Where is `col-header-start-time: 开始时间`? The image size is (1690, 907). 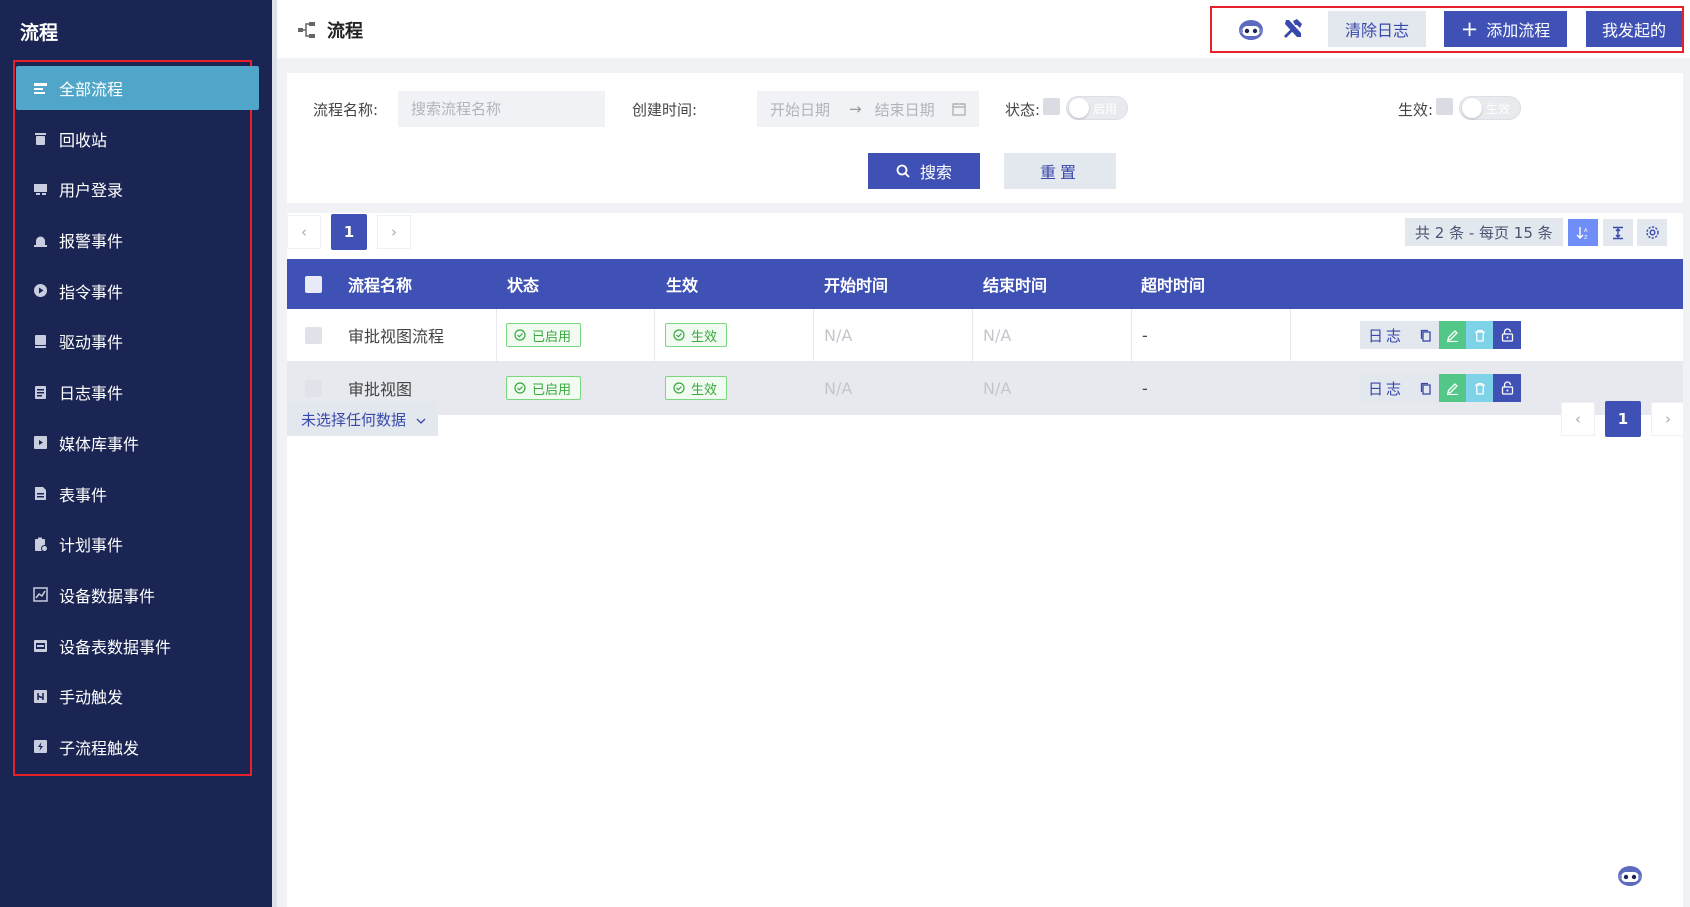
col-header-start-time: 开始时间 is located at coordinates (856, 284).